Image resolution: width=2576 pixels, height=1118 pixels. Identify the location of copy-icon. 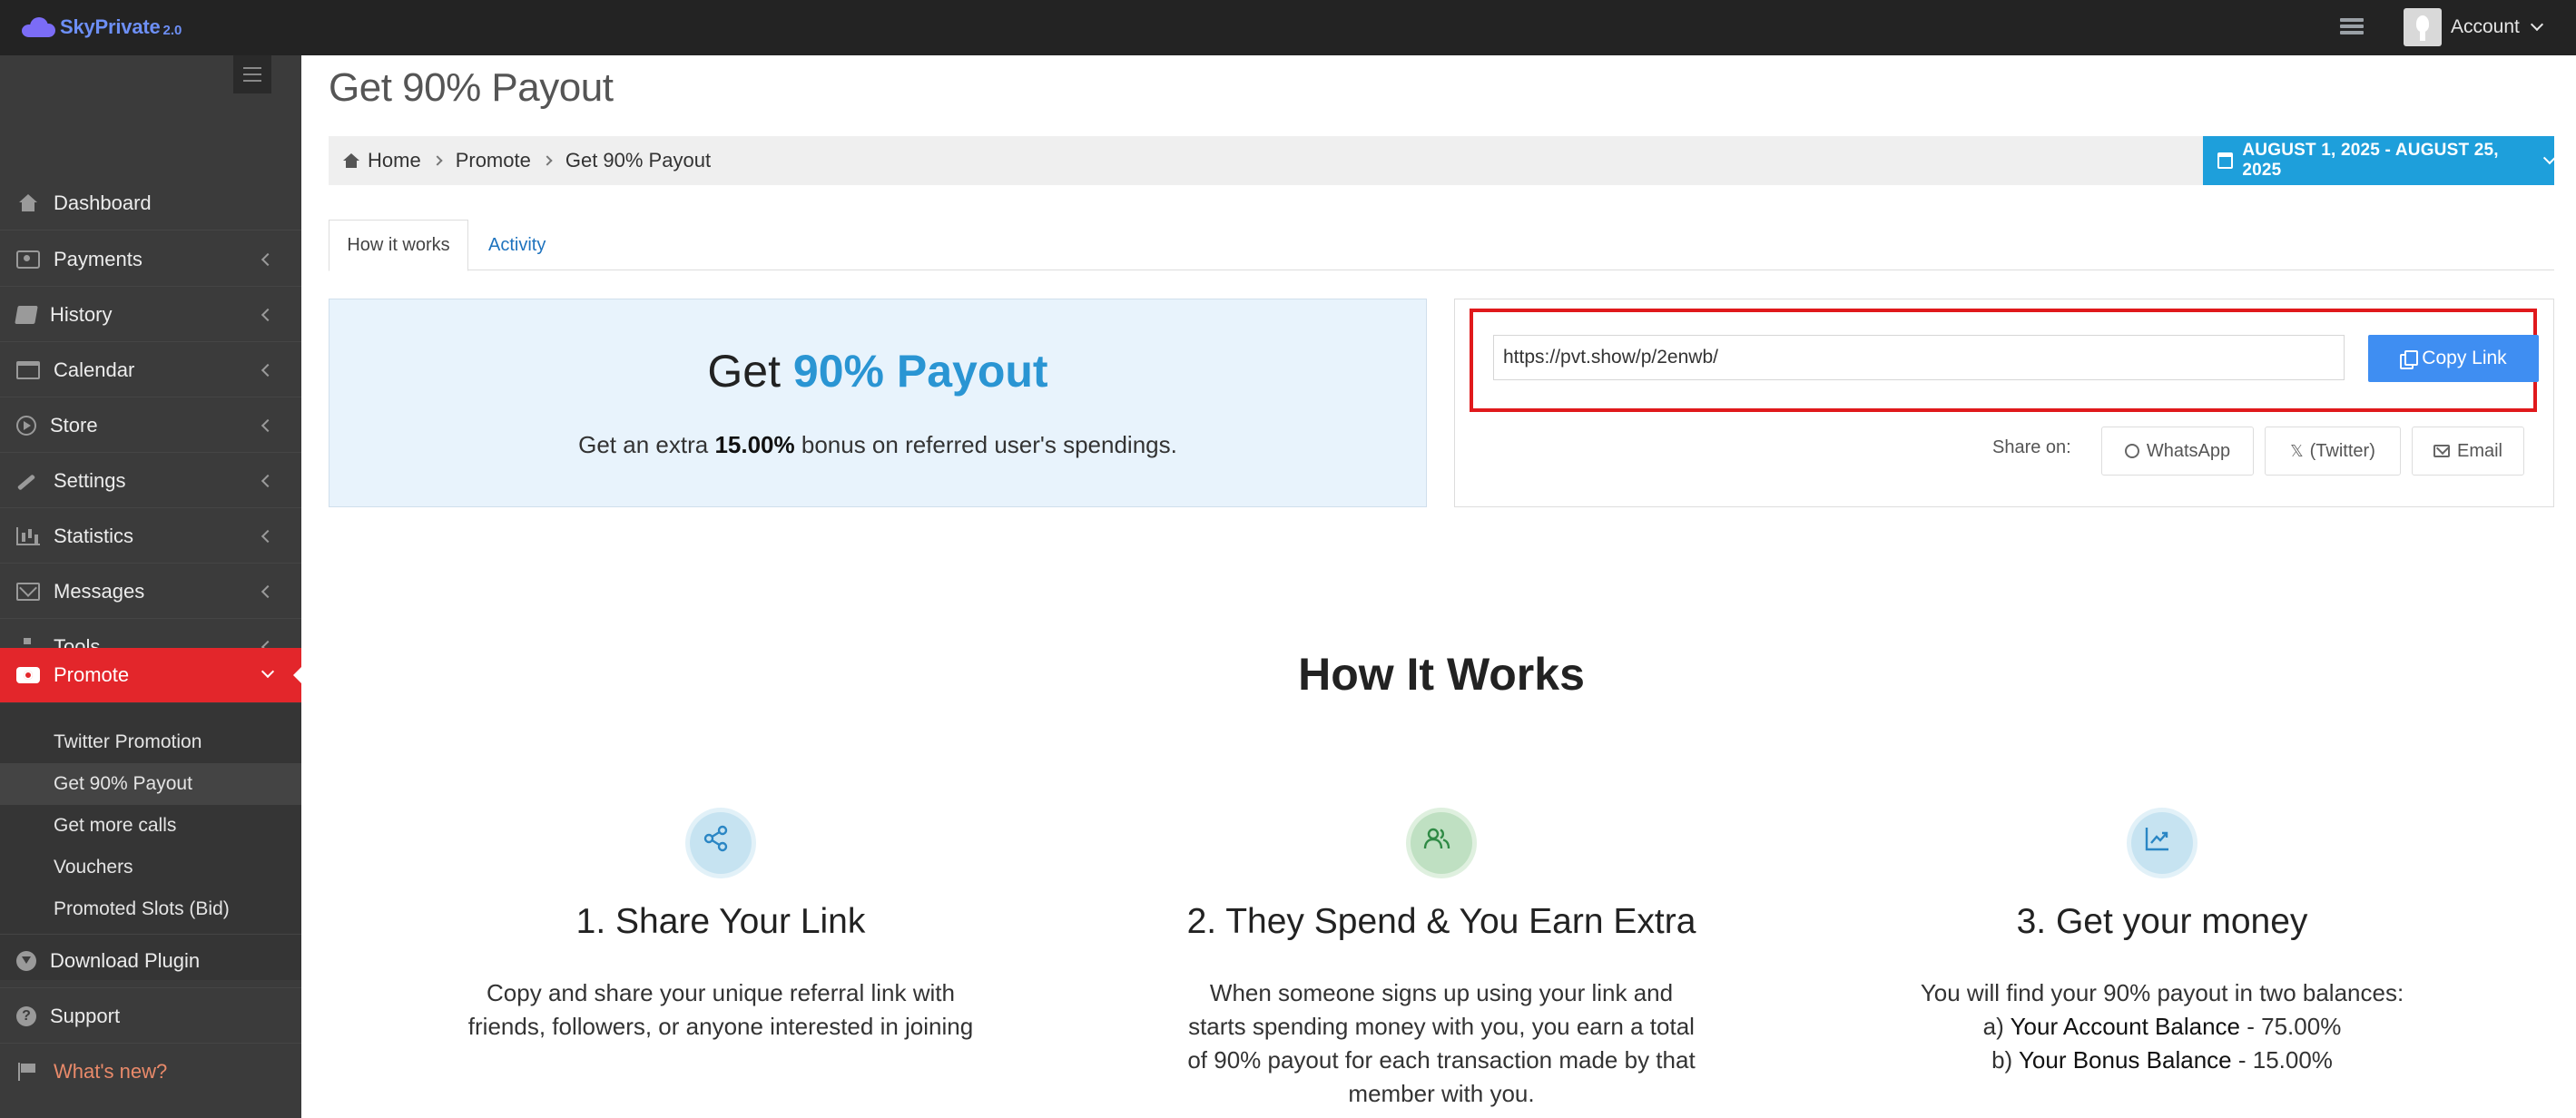
(2409, 359).